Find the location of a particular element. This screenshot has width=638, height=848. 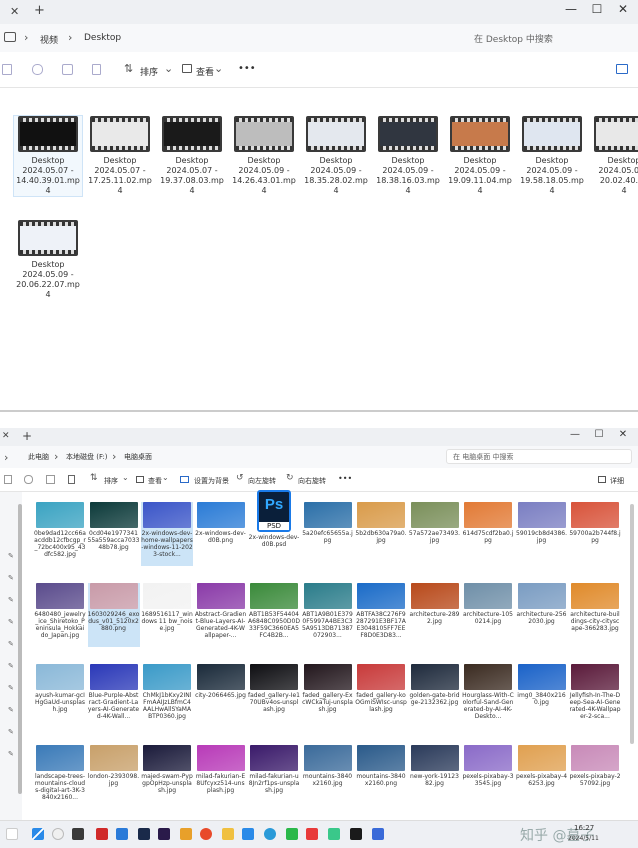

image-file-item: golden-gate-bridge-2132362.jpg is located at coordinates (435, 696).